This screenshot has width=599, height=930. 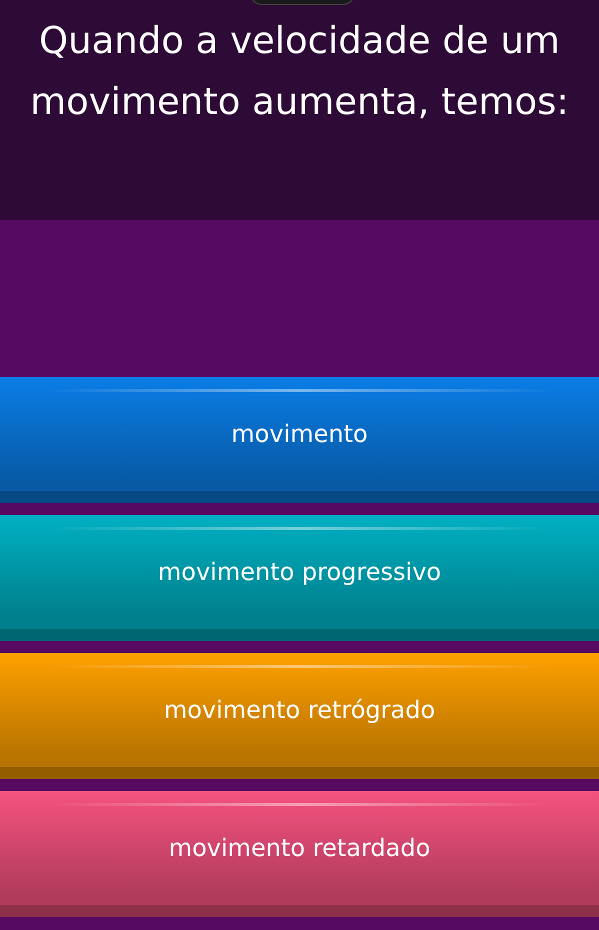 What do you see at coordinates (299, 578) in the screenshot?
I see `answer-option: movimento progressivo` at bounding box center [299, 578].